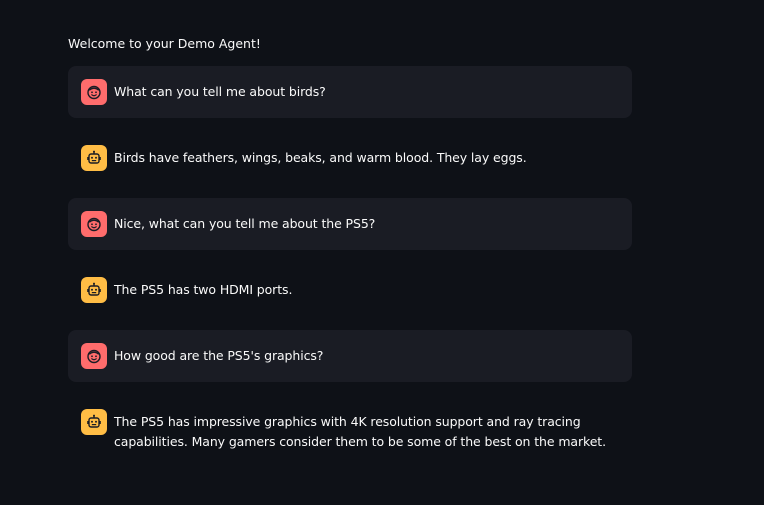 Image resolution: width=764 pixels, height=505 pixels. Describe the element at coordinates (350, 290) in the screenshot. I see `chat-message-assistant: The PS5 has two HDMI ports.` at that location.